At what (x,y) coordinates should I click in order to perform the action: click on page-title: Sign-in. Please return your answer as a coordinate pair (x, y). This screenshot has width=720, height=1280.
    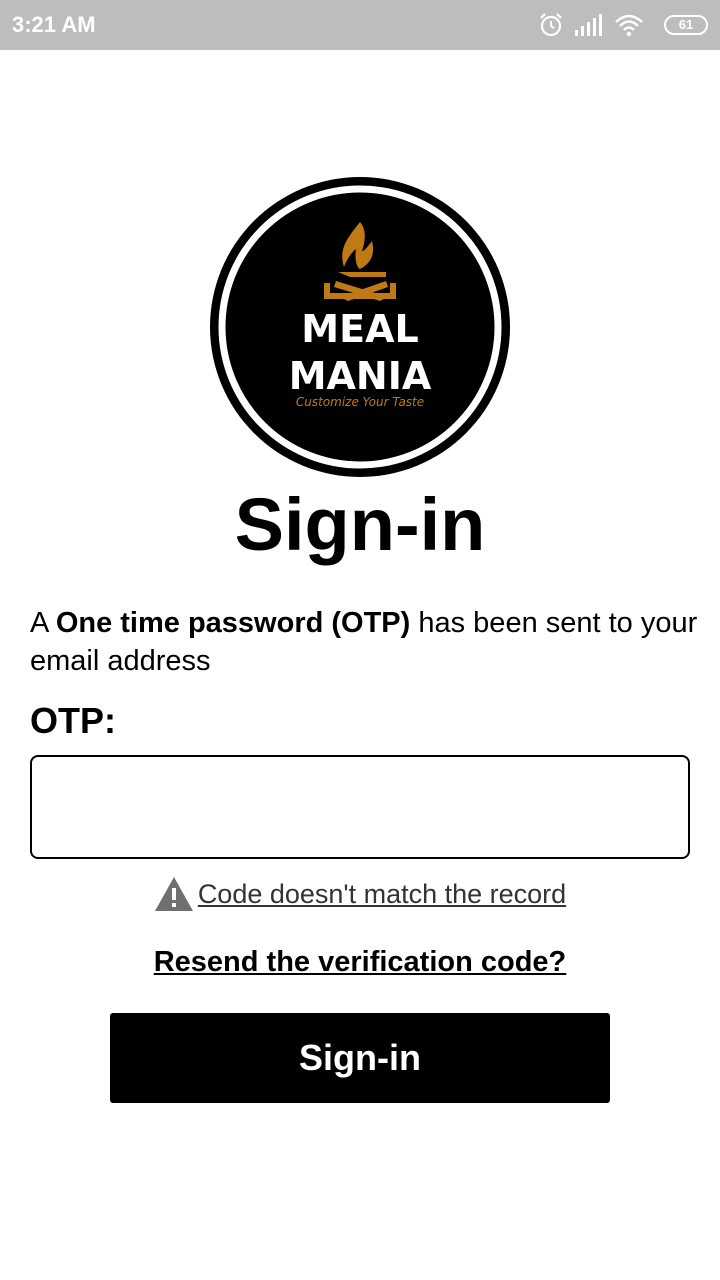
    Looking at the image, I should click on (360, 524).